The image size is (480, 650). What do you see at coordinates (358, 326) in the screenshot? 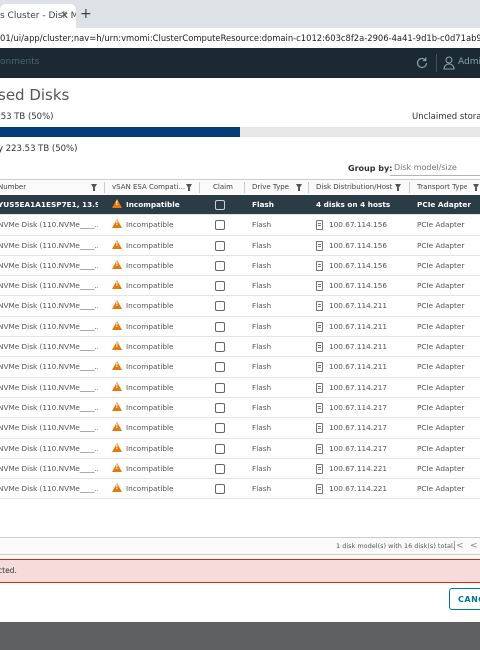
I see `disk-host: 100.67.114.211` at bounding box center [358, 326].